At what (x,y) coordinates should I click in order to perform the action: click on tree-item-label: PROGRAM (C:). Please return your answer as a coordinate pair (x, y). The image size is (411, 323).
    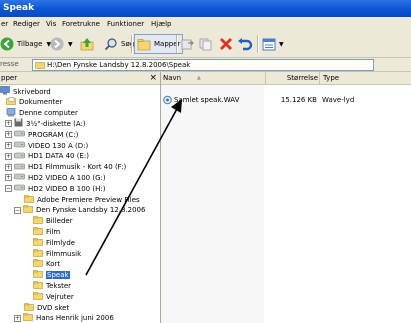
    Looking at the image, I should click on (53, 134).